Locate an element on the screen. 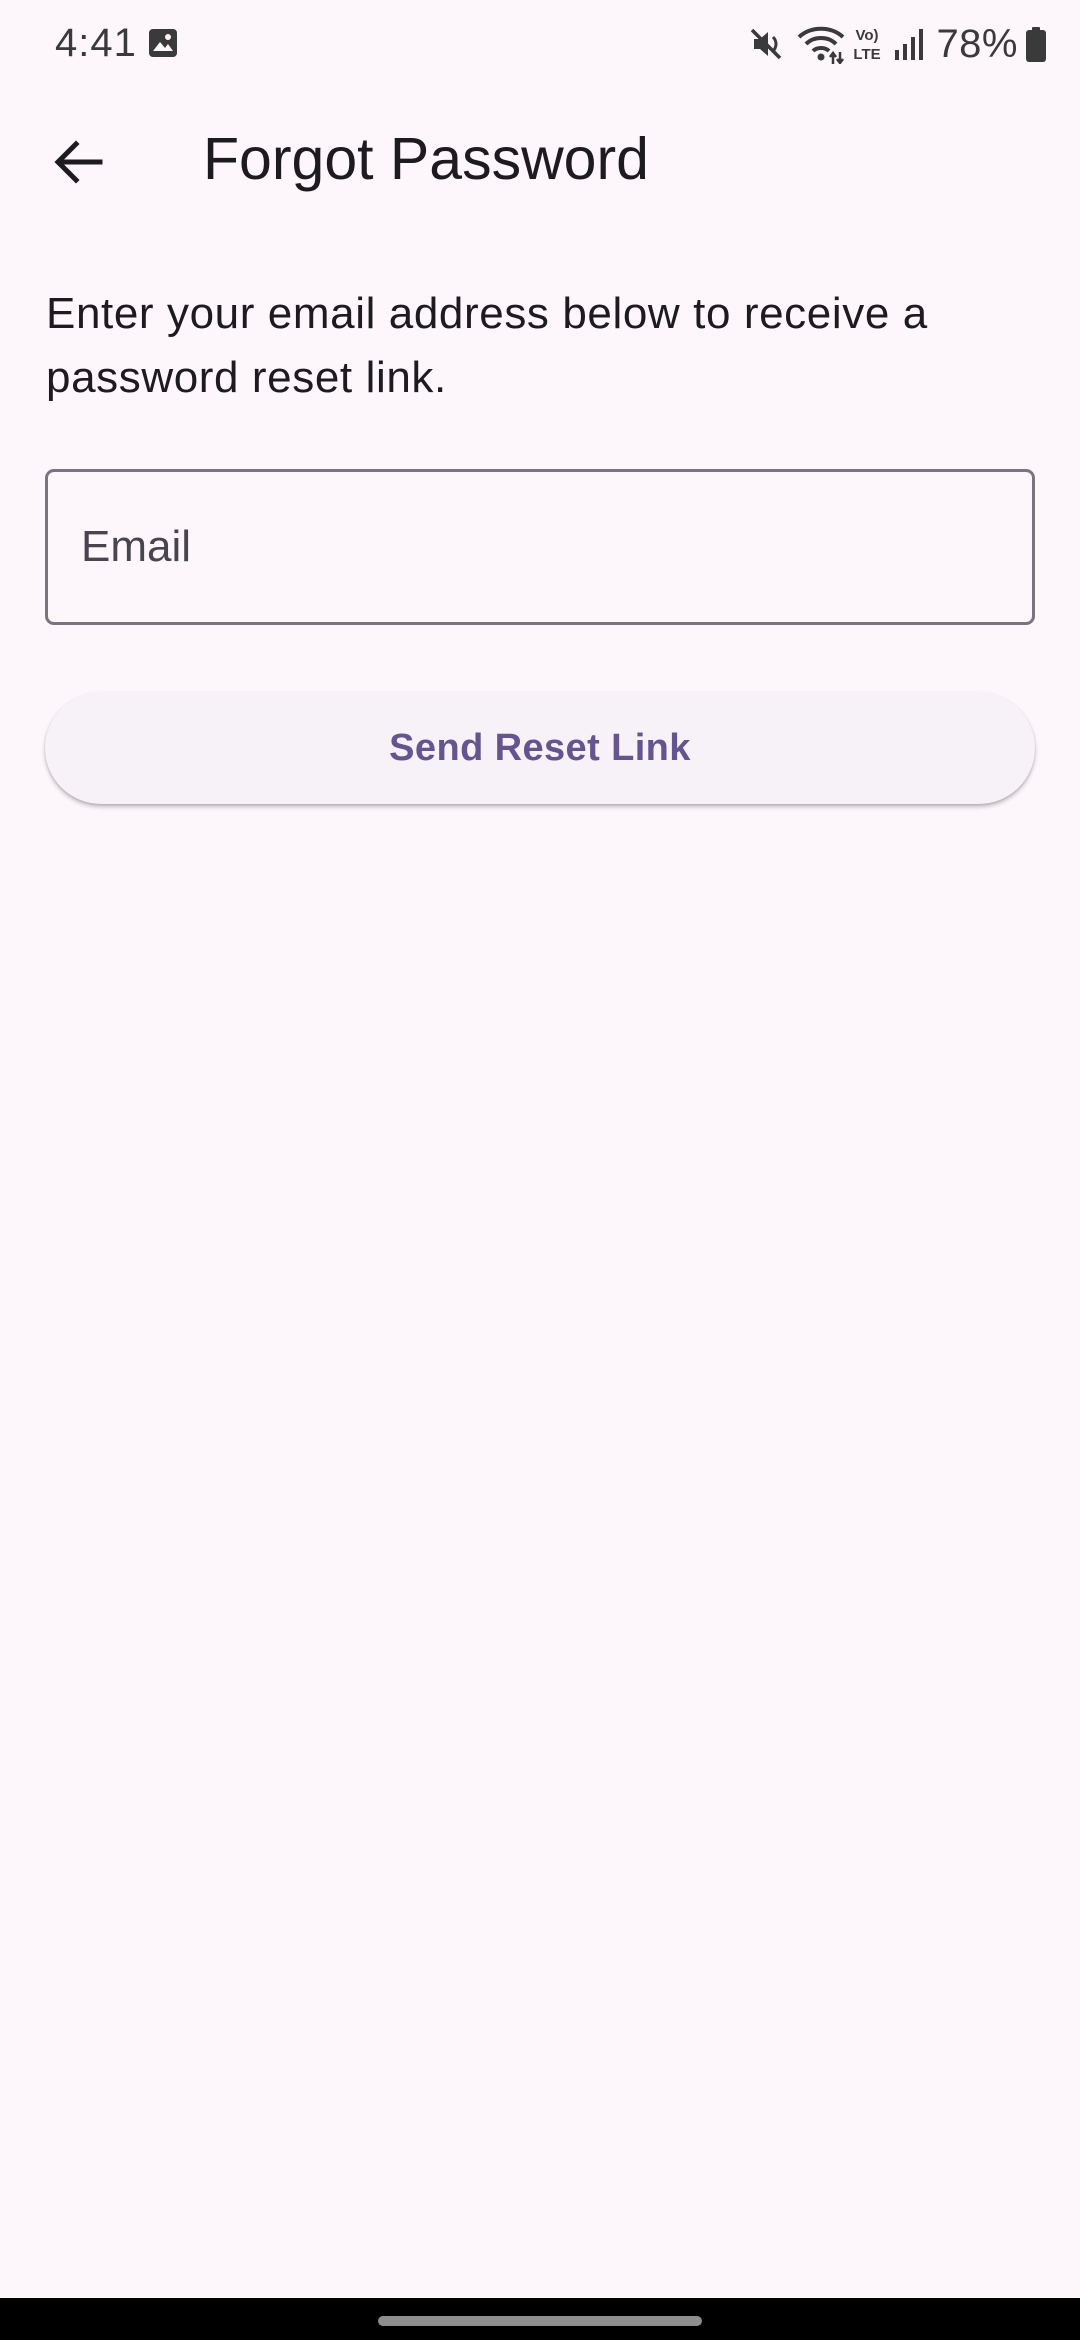 Image resolution: width=1080 pixels, height=2340 pixels. gallery-icon is located at coordinates (163, 43).